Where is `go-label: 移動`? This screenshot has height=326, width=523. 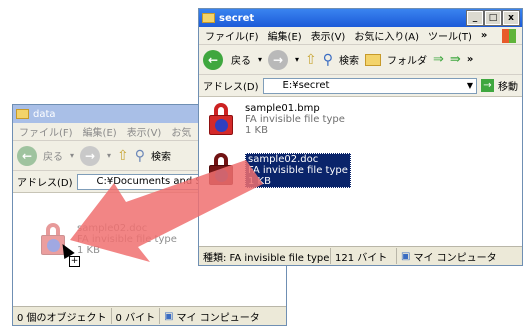
go-label: 移動 is located at coordinates (508, 85).